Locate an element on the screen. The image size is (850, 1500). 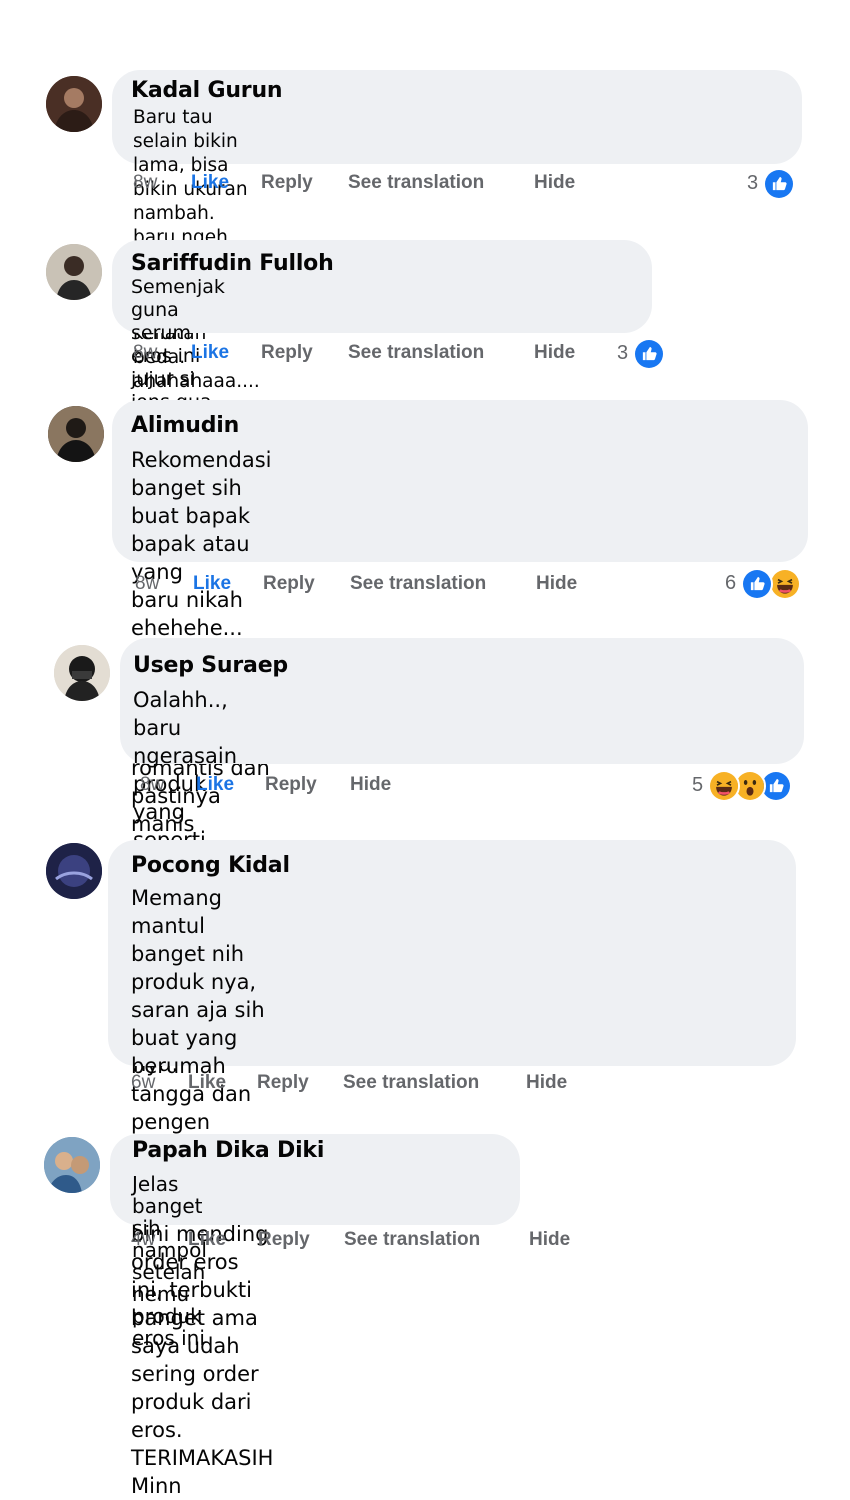
comment-actions: 6w Like Reply See translation Hide is located at coordinates (431, 1086).